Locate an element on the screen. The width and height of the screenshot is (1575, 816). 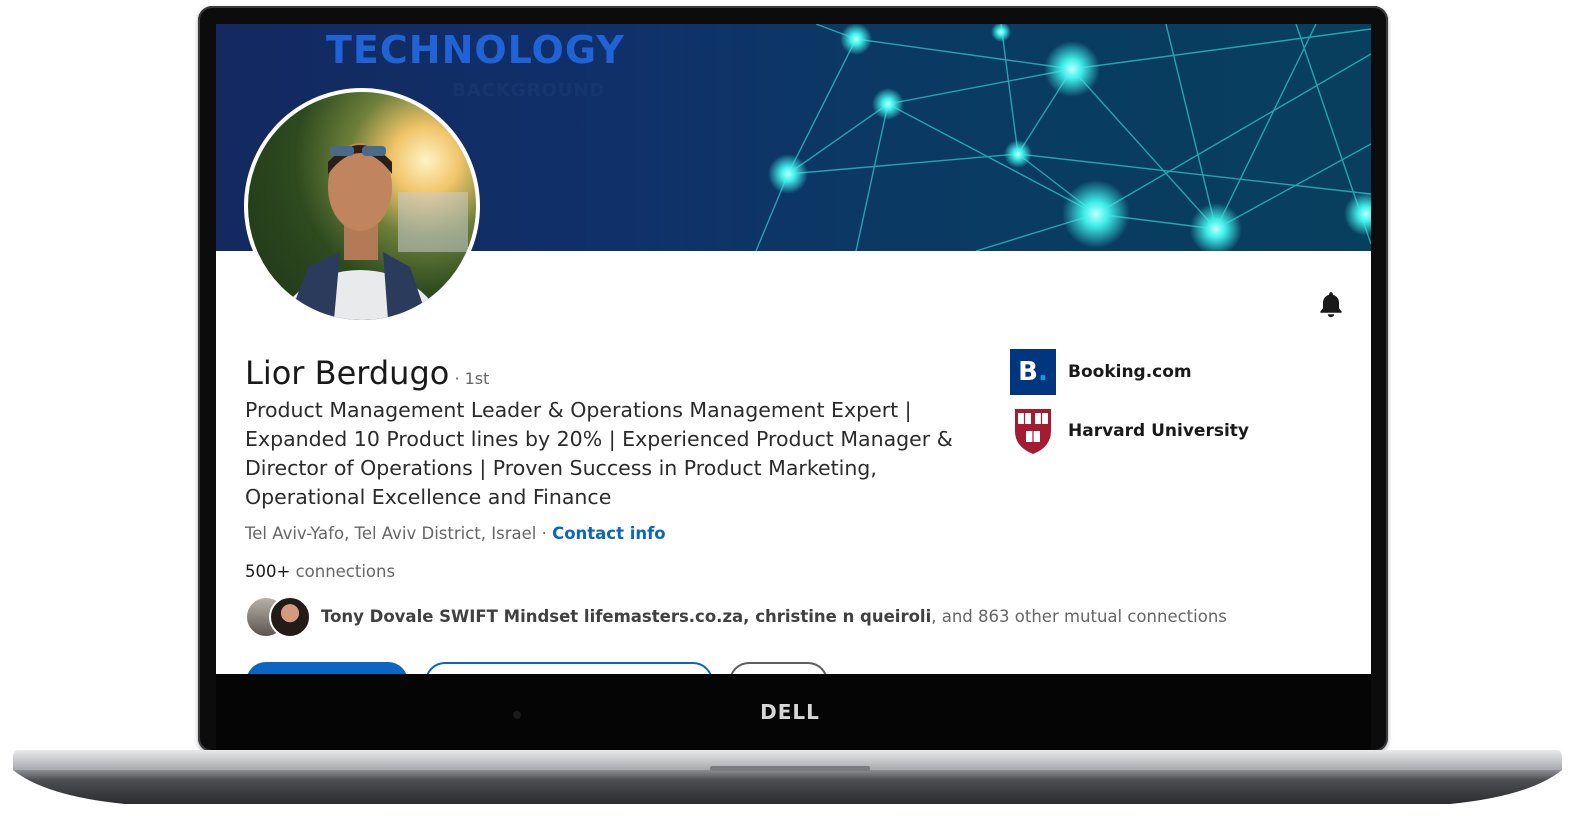
connections-label: connections is located at coordinates (343, 571).